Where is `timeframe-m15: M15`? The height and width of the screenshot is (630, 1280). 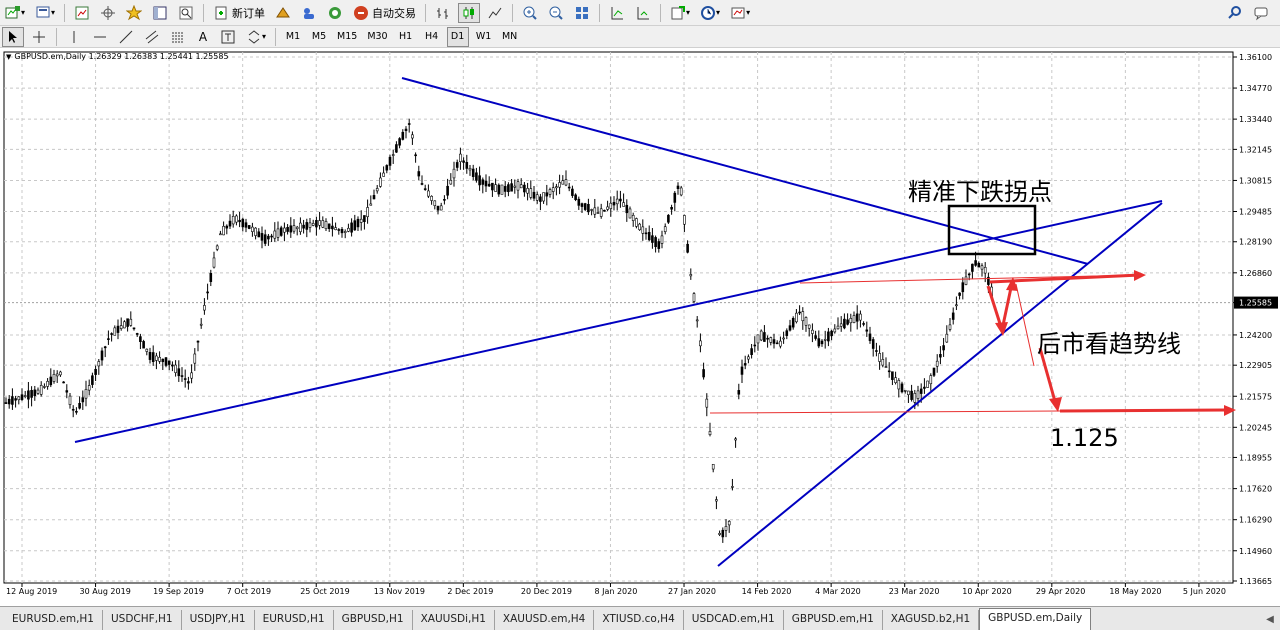
timeframe-m15: M15 is located at coordinates (347, 37).